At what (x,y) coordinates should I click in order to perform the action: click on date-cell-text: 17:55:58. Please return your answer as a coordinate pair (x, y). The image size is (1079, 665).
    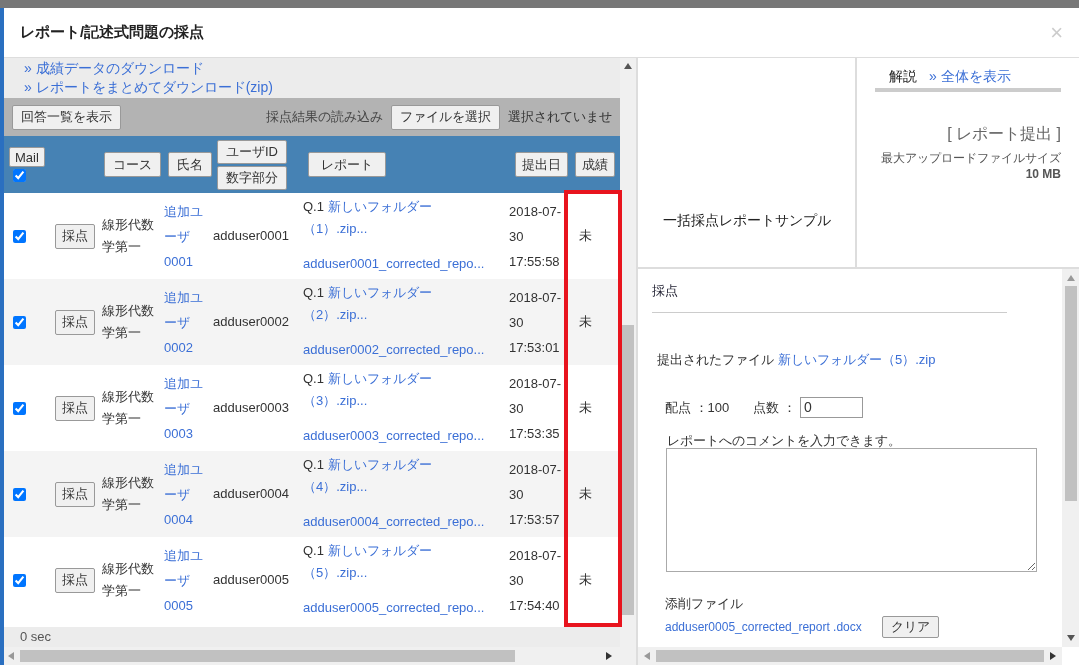
    Looking at the image, I should click on (535, 261).